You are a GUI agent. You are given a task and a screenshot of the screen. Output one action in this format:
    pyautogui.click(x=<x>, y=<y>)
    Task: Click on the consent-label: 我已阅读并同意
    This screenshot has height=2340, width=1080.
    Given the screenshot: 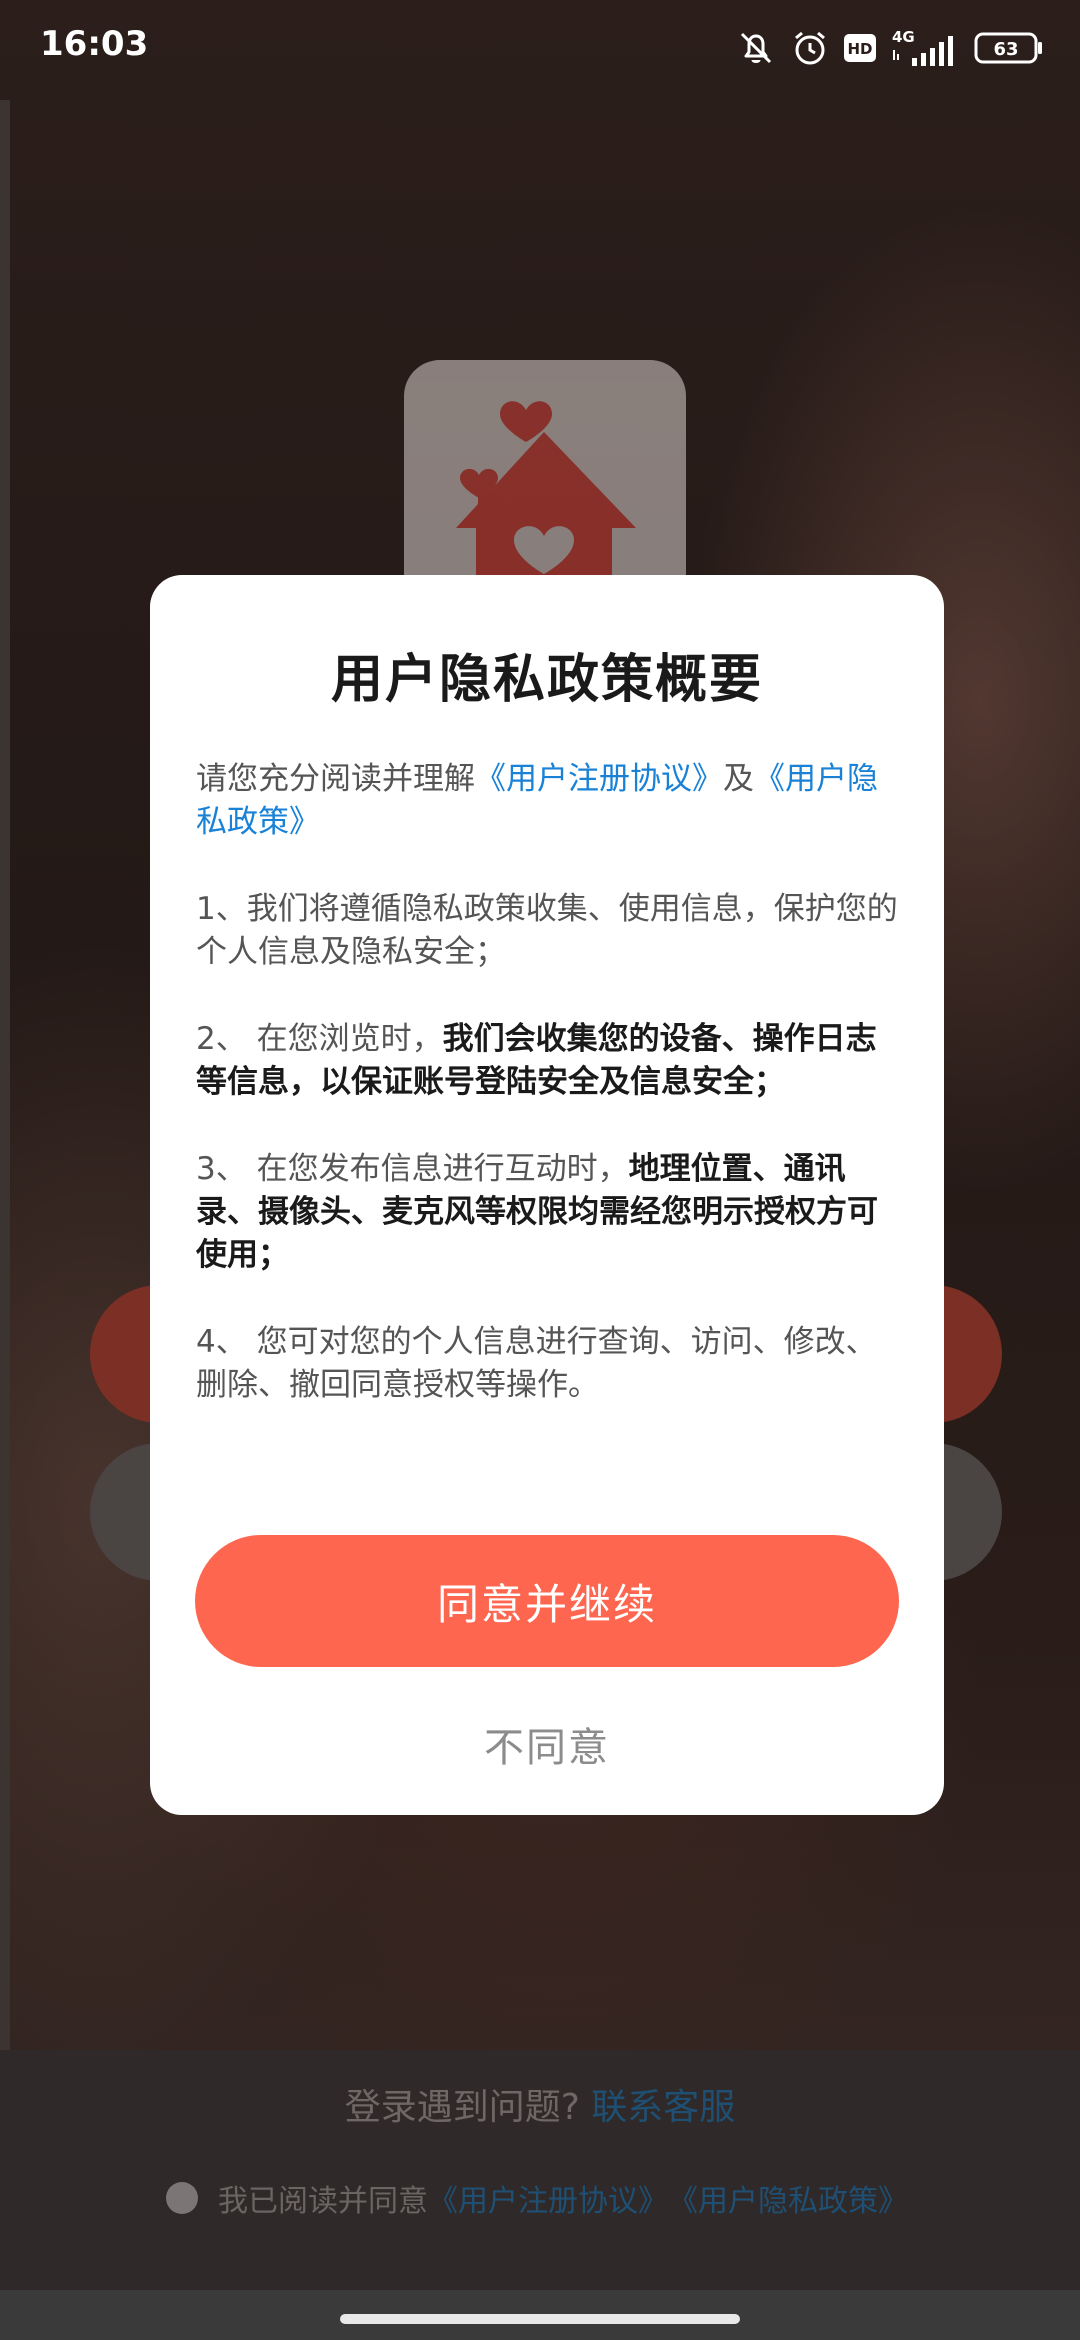 What is the action you would take?
    pyautogui.click(x=323, y=2201)
    